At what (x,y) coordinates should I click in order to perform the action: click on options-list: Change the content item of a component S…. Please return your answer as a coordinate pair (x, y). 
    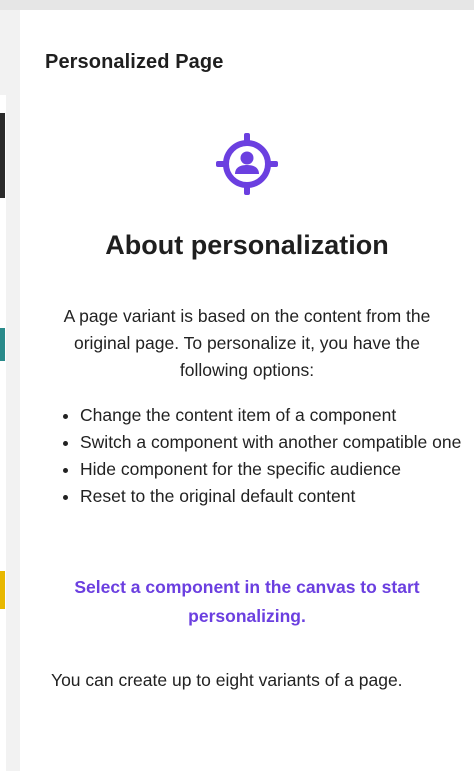
    Looking at the image, I should click on (265, 456).